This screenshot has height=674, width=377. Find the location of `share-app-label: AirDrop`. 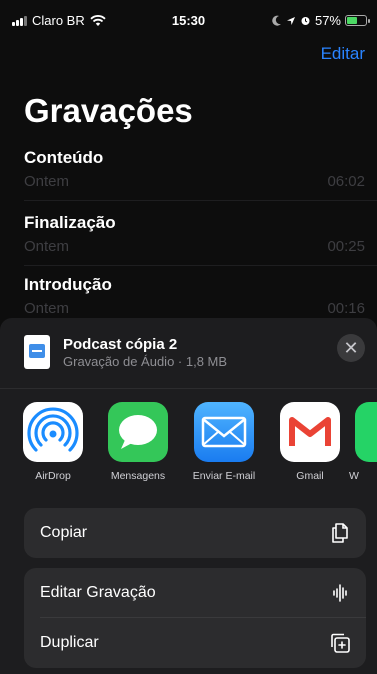

share-app-label: AirDrop is located at coordinates (53, 476).